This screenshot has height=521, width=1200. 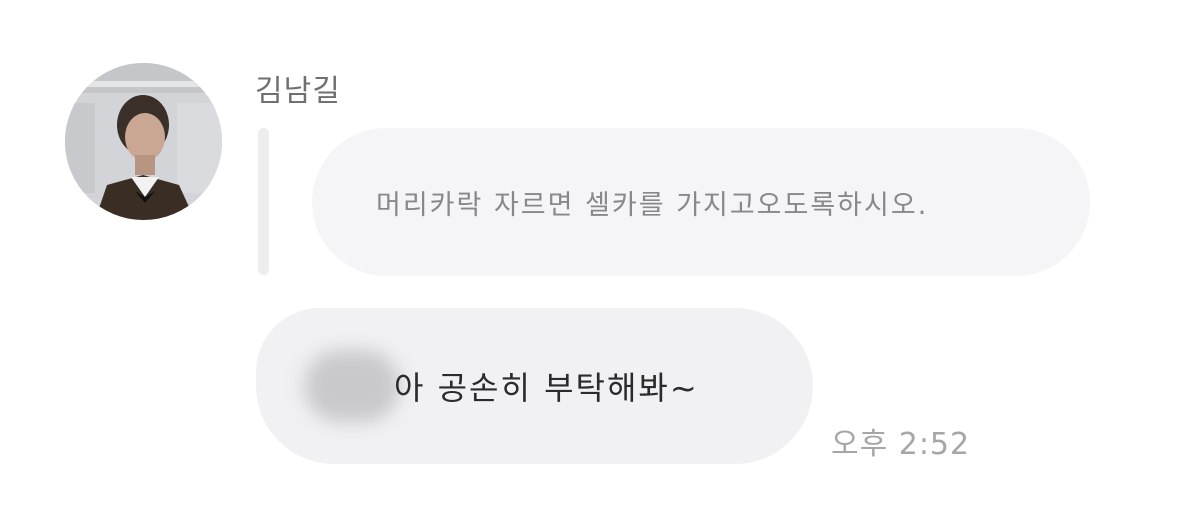 I want to click on person-photo-icon, so click(x=143, y=141).